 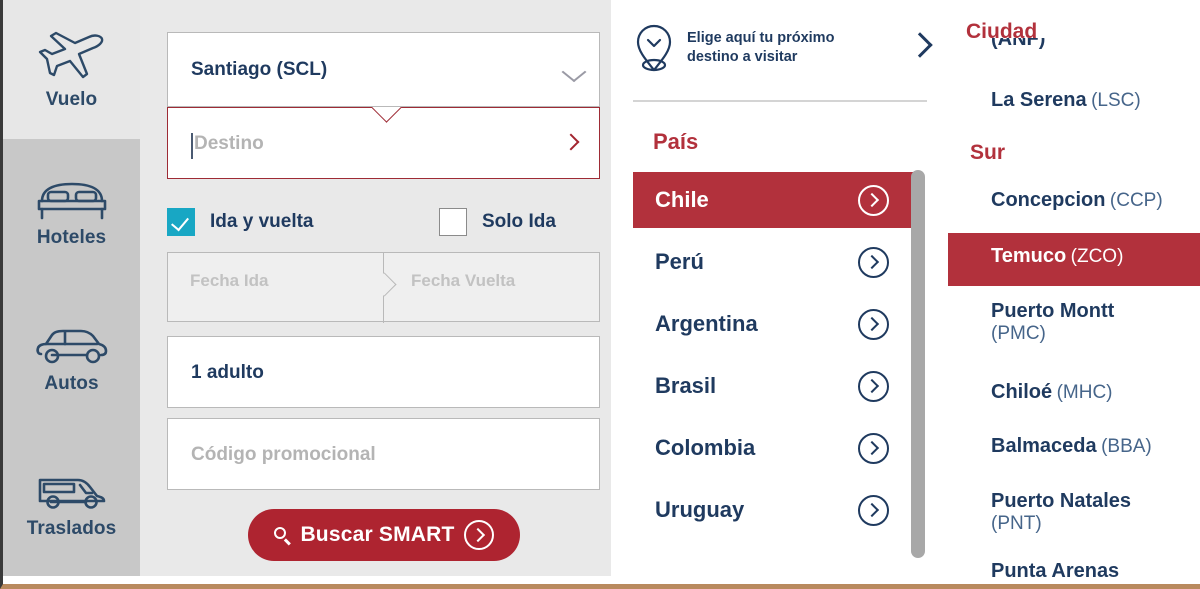 I want to click on city-row-chiloe: Chiloé (MHC), so click(x=1074, y=401).